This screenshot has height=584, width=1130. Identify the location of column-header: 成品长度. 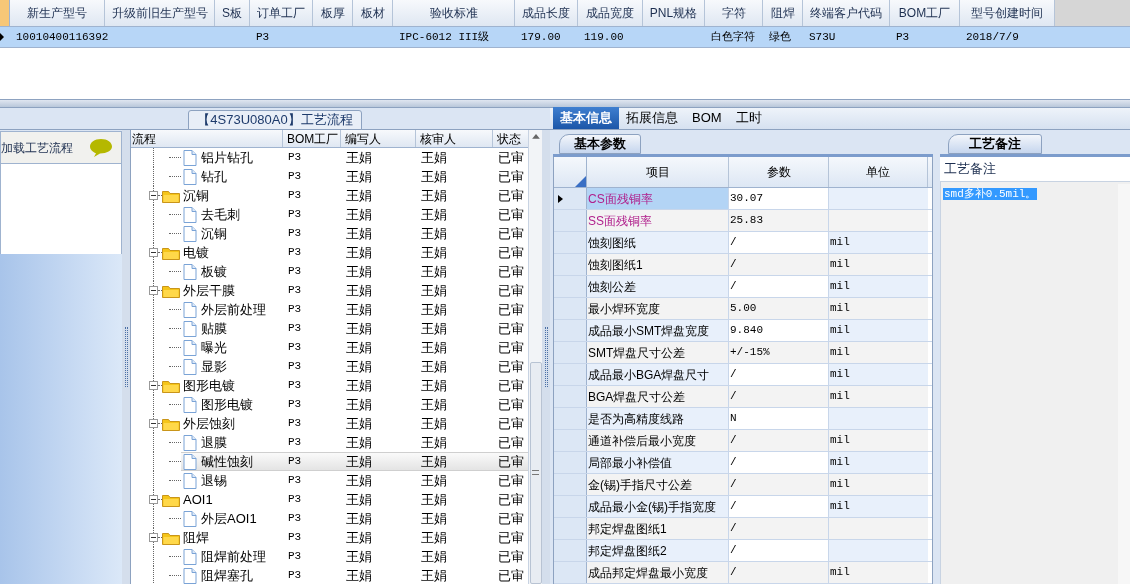
(546, 13).